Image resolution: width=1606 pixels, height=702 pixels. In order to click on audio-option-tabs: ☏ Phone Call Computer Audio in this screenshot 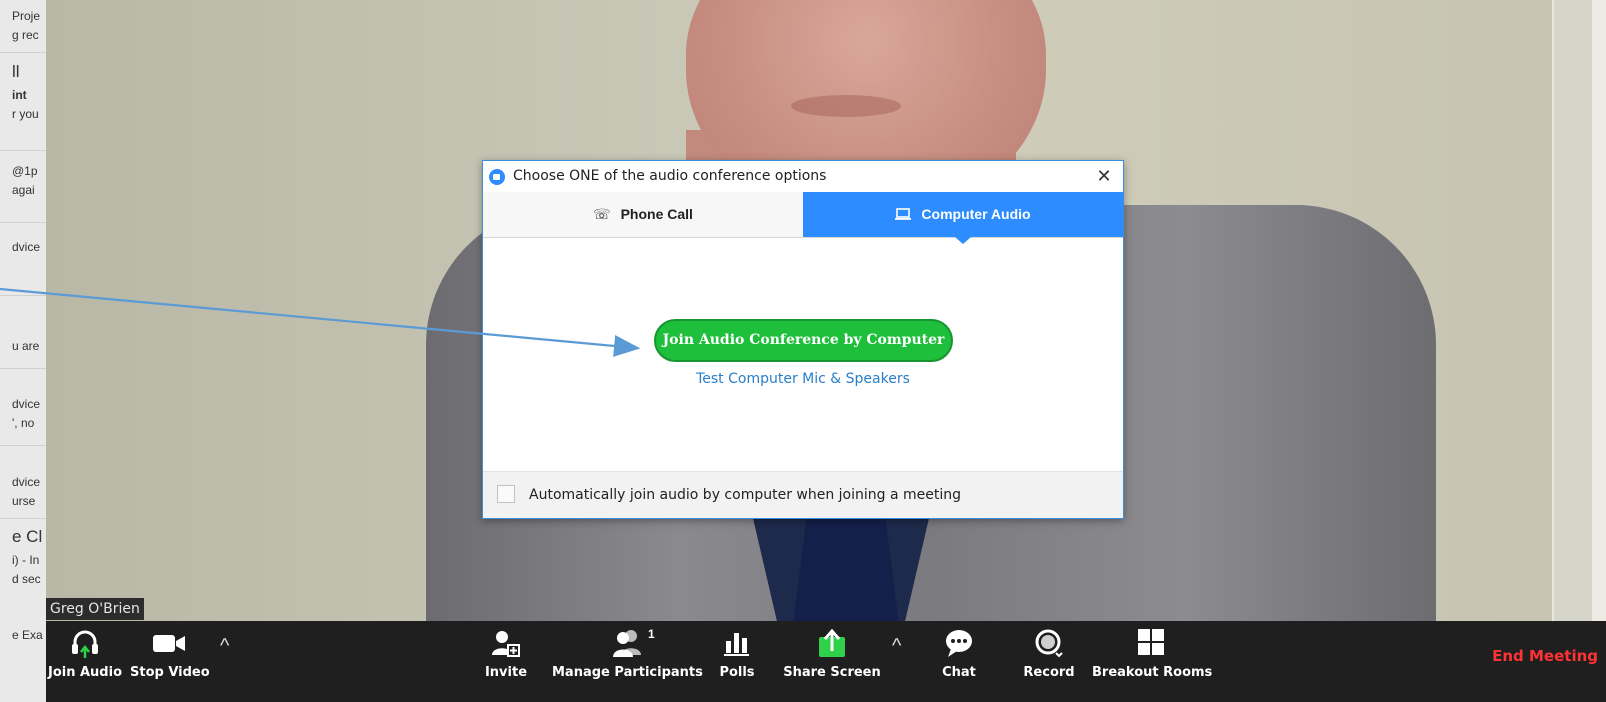, I will do `click(803, 218)`.